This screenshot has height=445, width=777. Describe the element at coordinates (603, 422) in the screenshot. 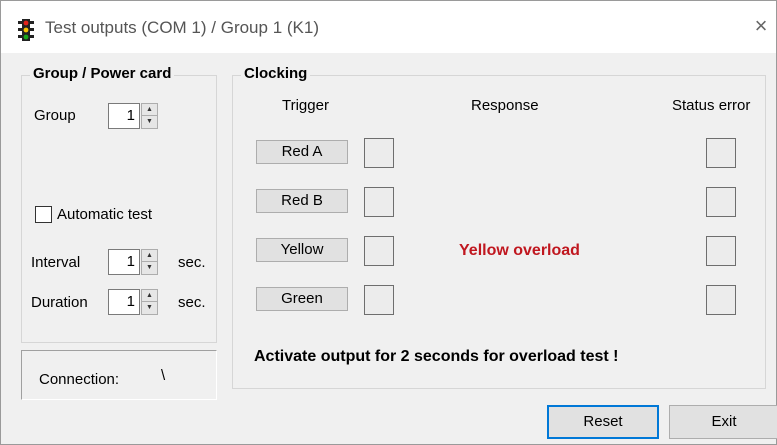

I see `reset-button: Reset` at that location.